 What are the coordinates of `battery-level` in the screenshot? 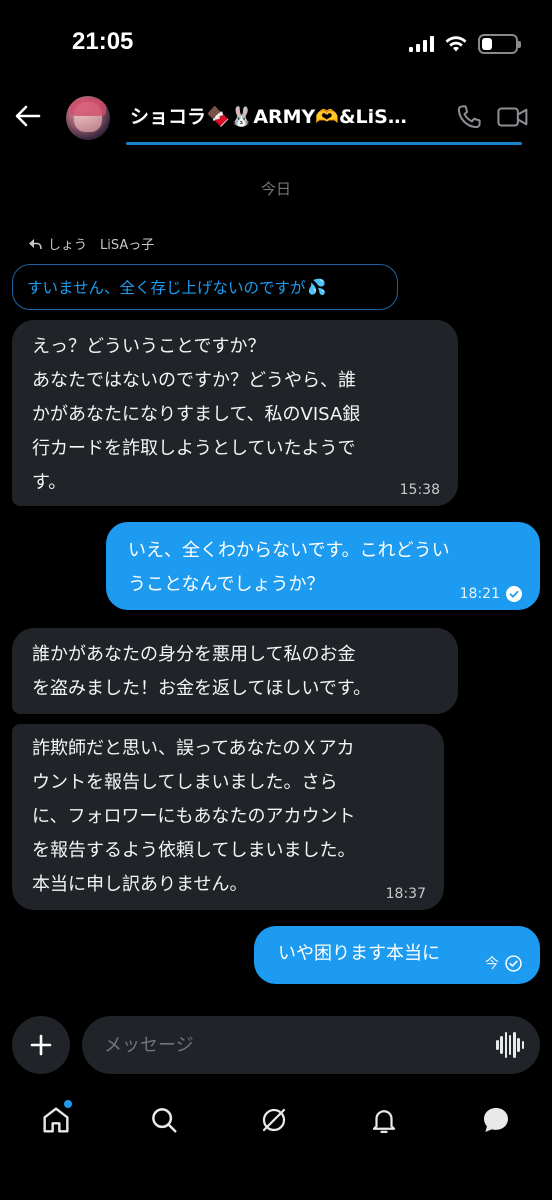 It's located at (487, 44).